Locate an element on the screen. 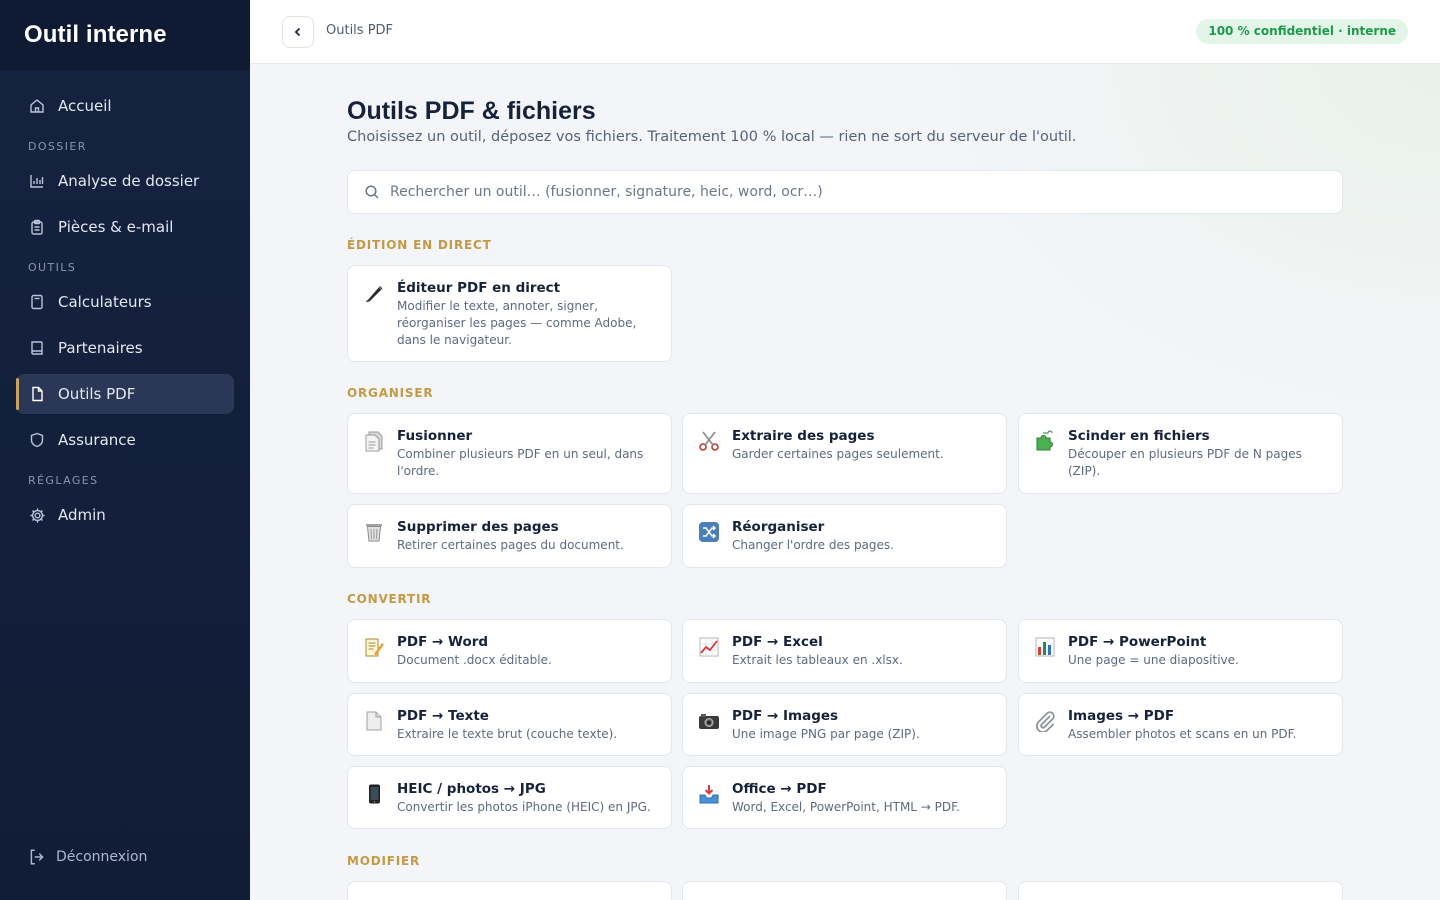 This screenshot has height=900, width=1440. tool-title: PDF → Images is located at coordinates (785, 716).